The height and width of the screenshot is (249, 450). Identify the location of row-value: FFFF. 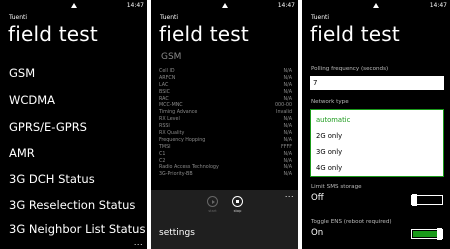
(286, 147).